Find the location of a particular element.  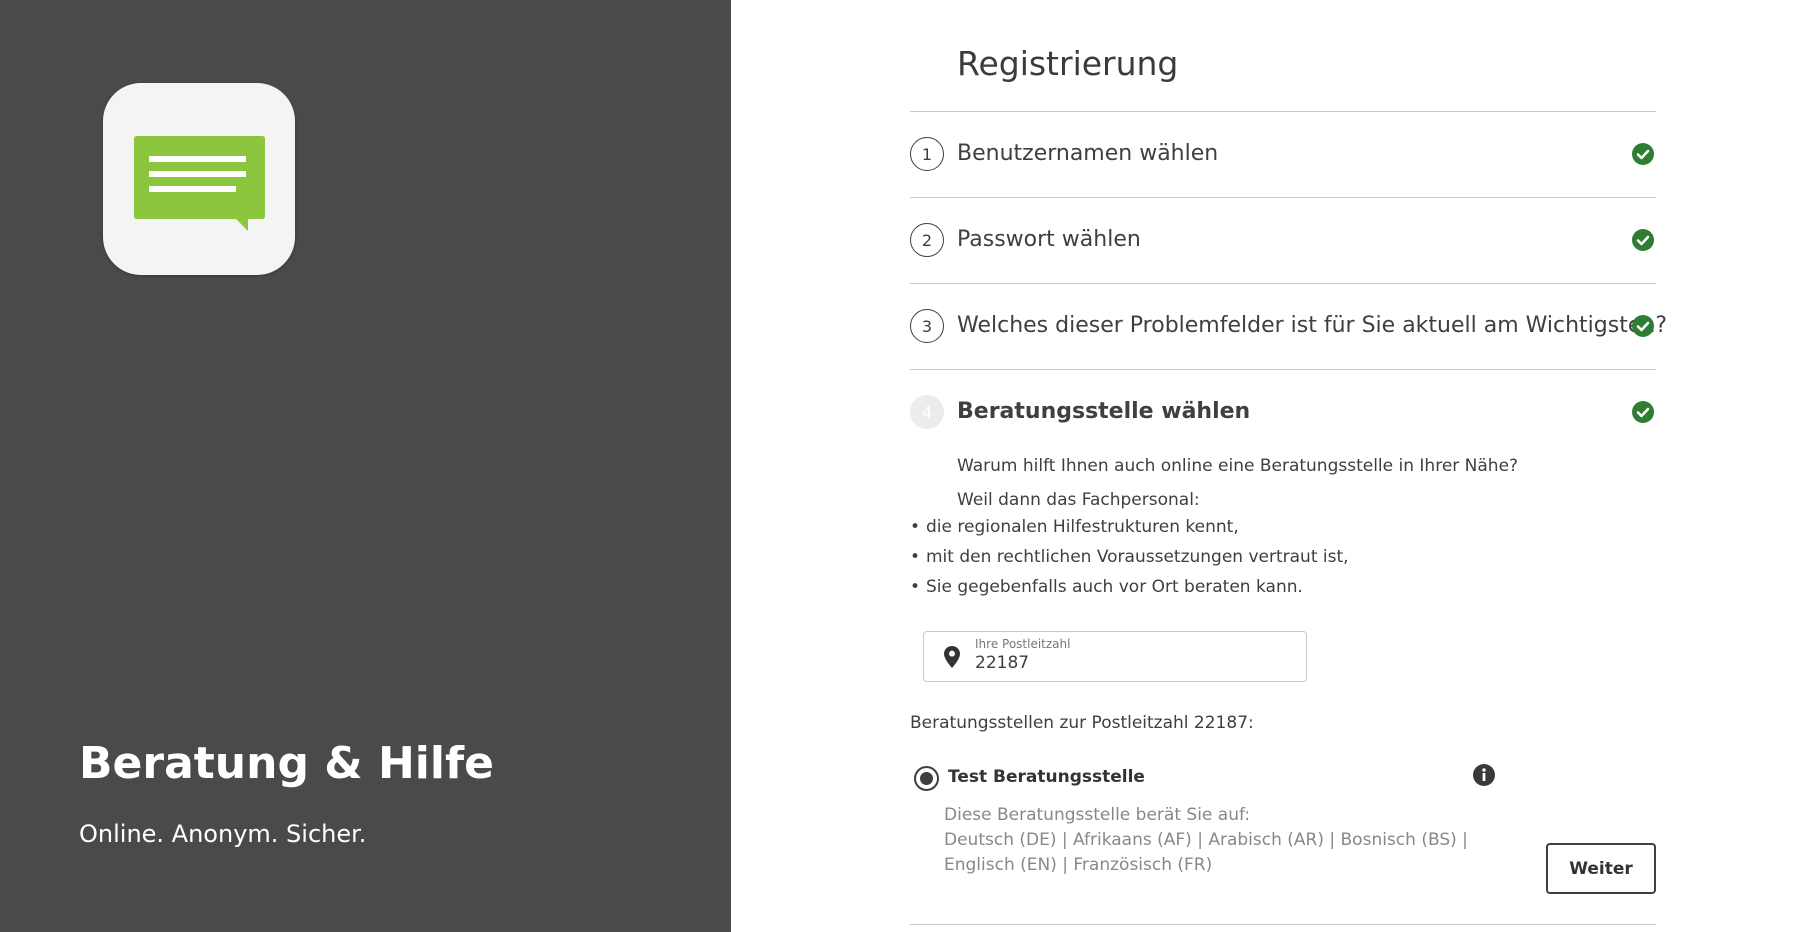

app-logo is located at coordinates (199, 179).